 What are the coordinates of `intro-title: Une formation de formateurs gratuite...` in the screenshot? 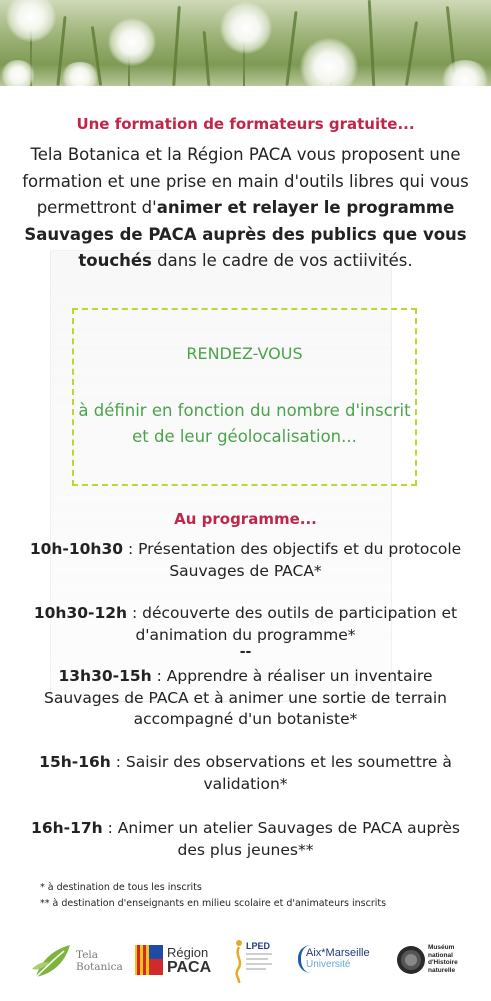 It's located at (245, 124).